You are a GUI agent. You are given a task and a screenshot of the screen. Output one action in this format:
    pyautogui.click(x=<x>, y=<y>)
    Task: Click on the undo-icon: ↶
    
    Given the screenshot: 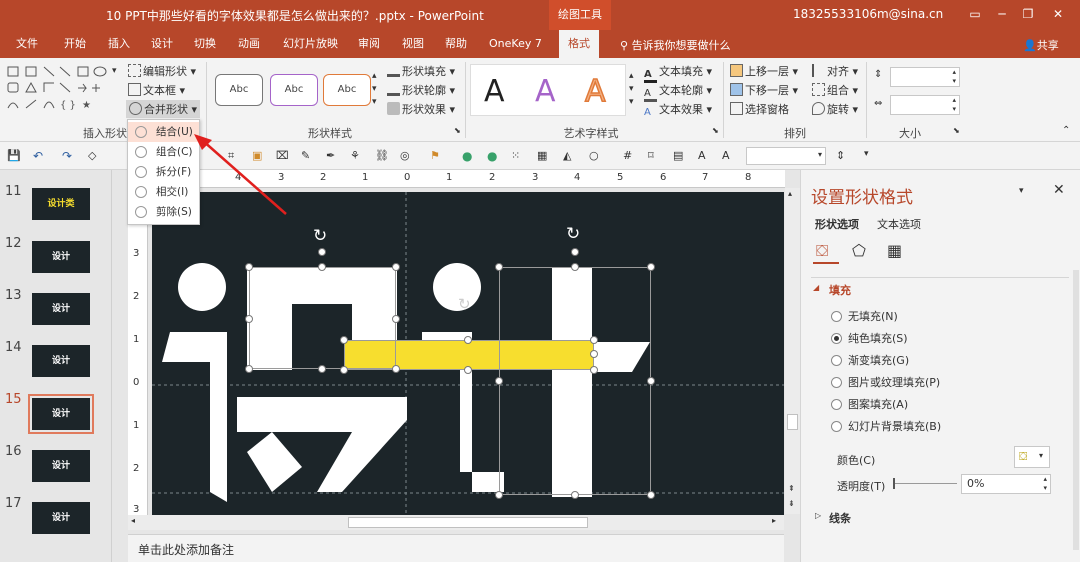 What is the action you would take?
    pyautogui.click(x=40, y=156)
    